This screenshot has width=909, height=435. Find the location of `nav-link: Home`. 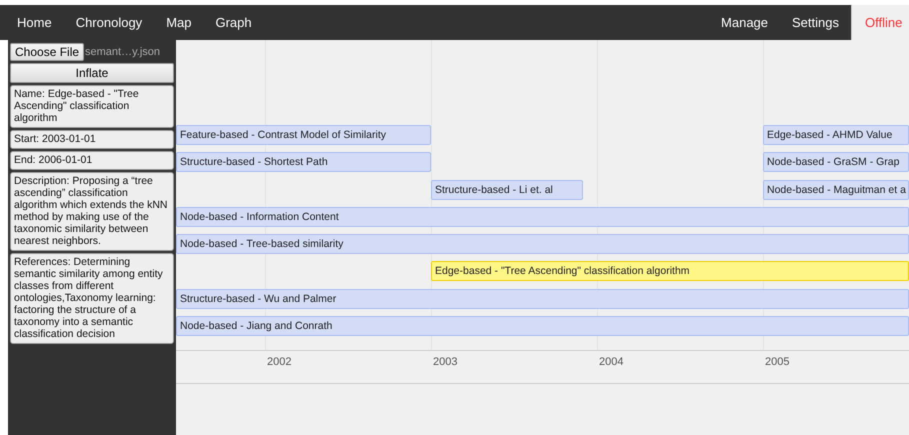

nav-link: Home is located at coordinates (32, 22).